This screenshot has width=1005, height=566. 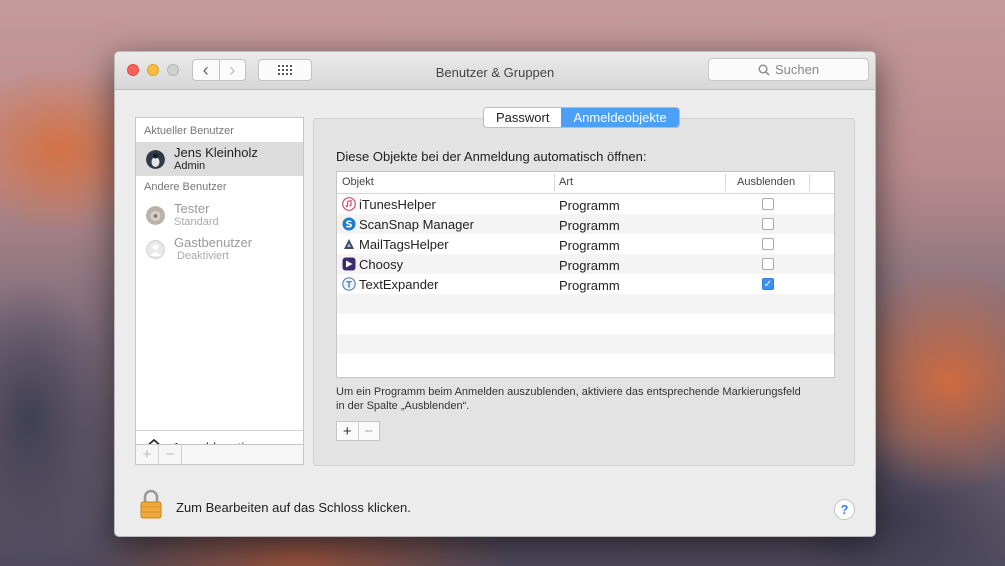 I want to click on current-user-header: Aktueller Benutzer, so click(x=189, y=131).